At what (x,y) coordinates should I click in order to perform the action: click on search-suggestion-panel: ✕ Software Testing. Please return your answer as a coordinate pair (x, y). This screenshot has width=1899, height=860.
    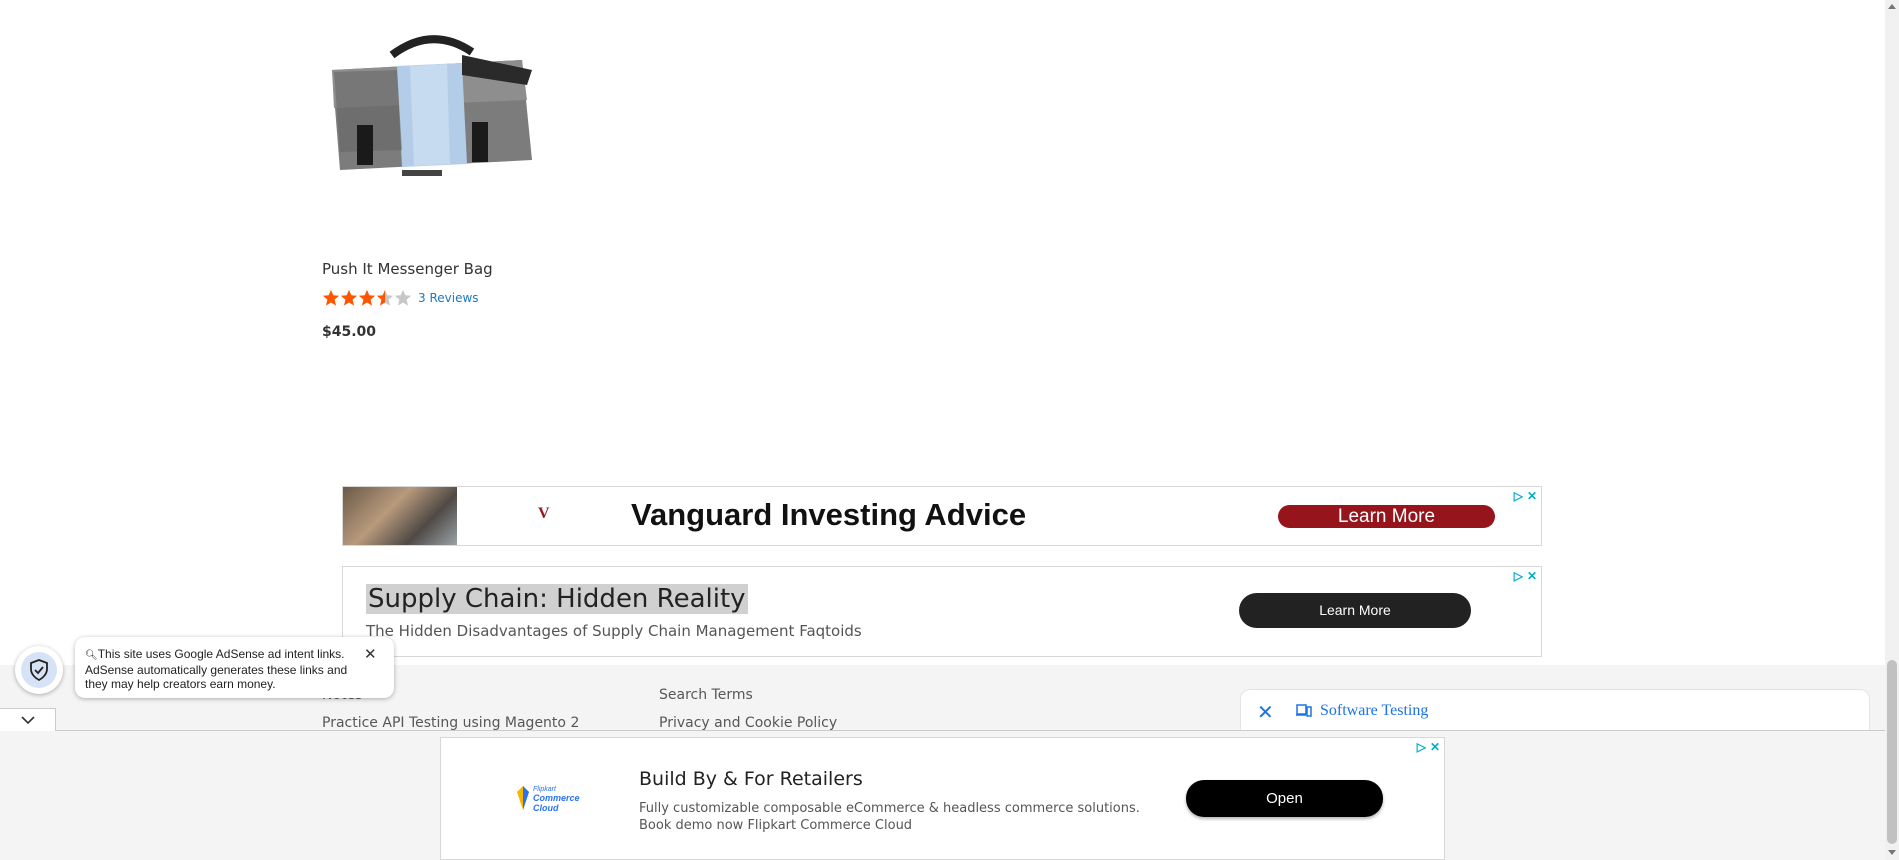
    Looking at the image, I should click on (1555, 710).